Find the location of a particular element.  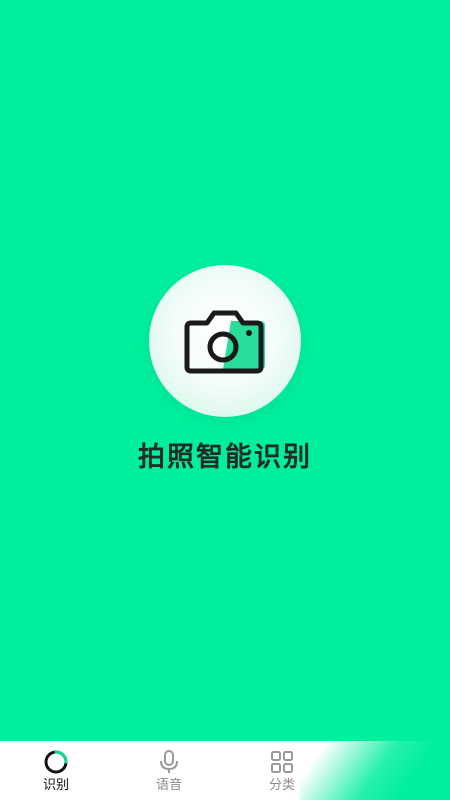

camera-flash-dot is located at coordinates (249, 333).